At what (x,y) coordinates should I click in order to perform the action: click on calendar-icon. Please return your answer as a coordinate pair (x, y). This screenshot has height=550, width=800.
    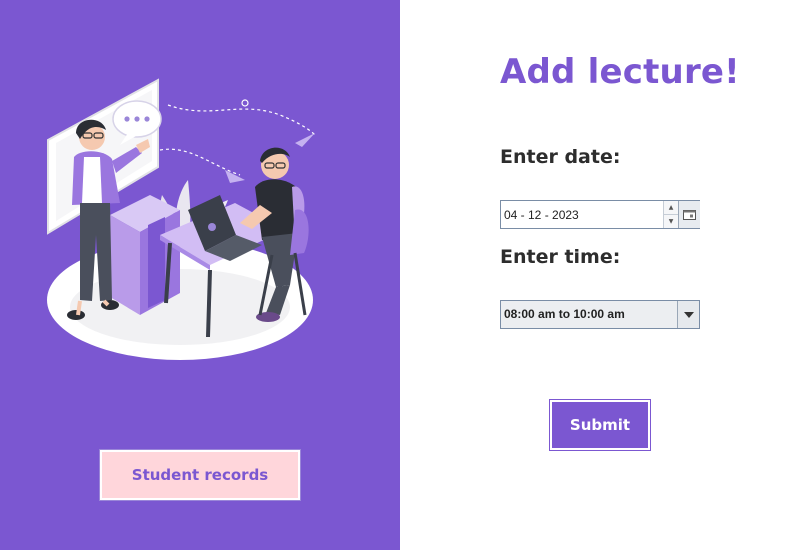
    Looking at the image, I should click on (689, 215).